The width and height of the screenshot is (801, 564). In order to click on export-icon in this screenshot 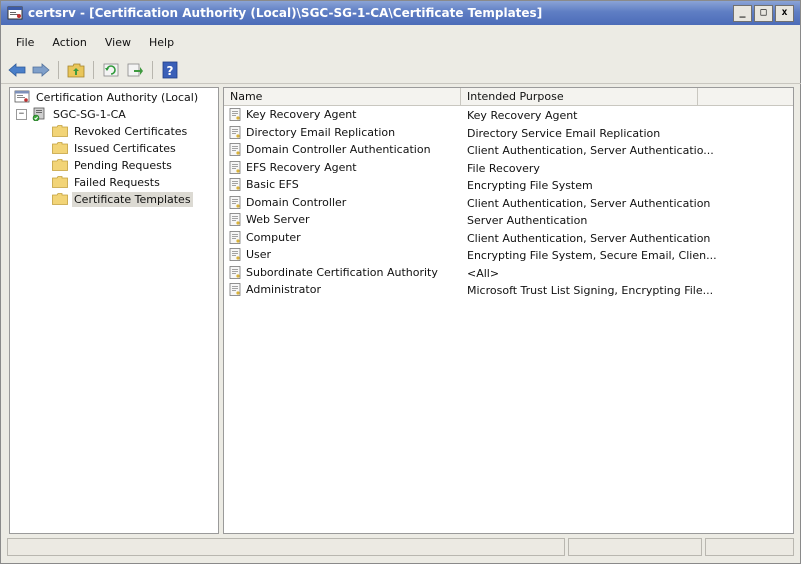, I will do `click(135, 70)`.